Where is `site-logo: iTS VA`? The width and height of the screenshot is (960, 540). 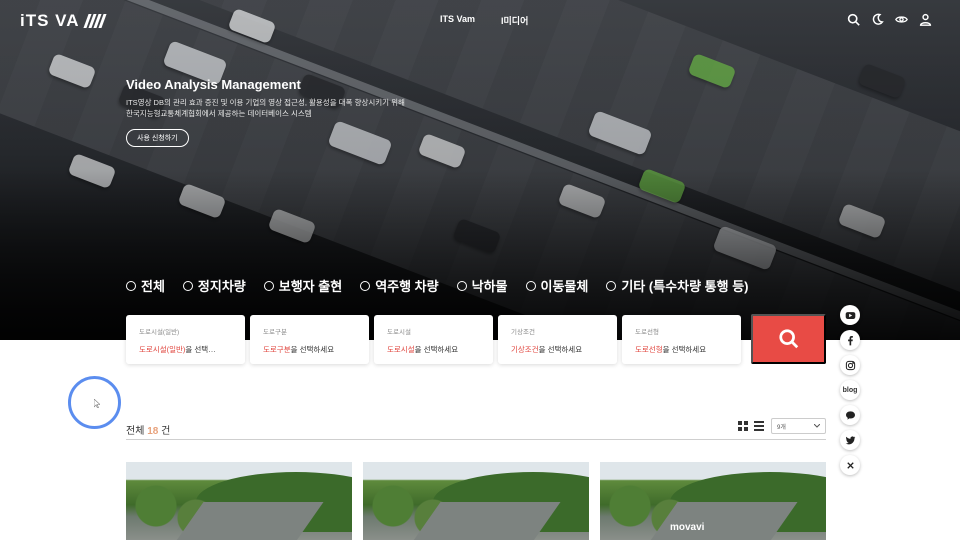 site-logo: iTS VA is located at coordinates (63, 21).